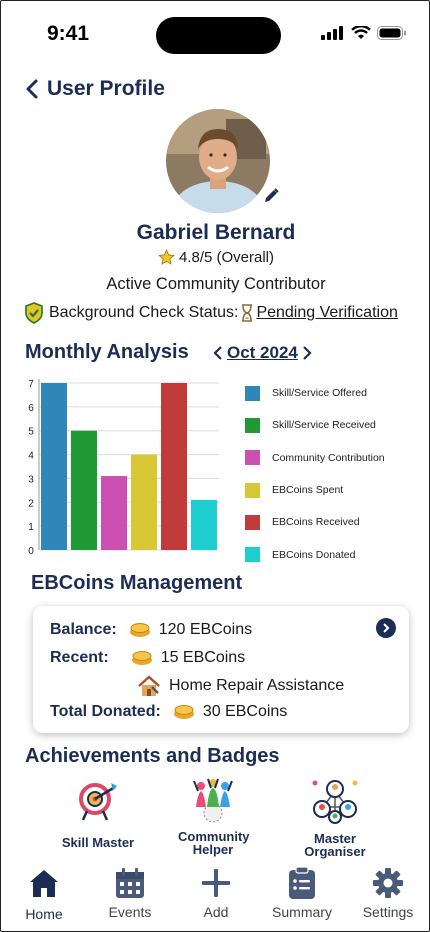  What do you see at coordinates (54, 466) in the screenshot?
I see `bar-skill-service-offered` at bounding box center [54, 466].